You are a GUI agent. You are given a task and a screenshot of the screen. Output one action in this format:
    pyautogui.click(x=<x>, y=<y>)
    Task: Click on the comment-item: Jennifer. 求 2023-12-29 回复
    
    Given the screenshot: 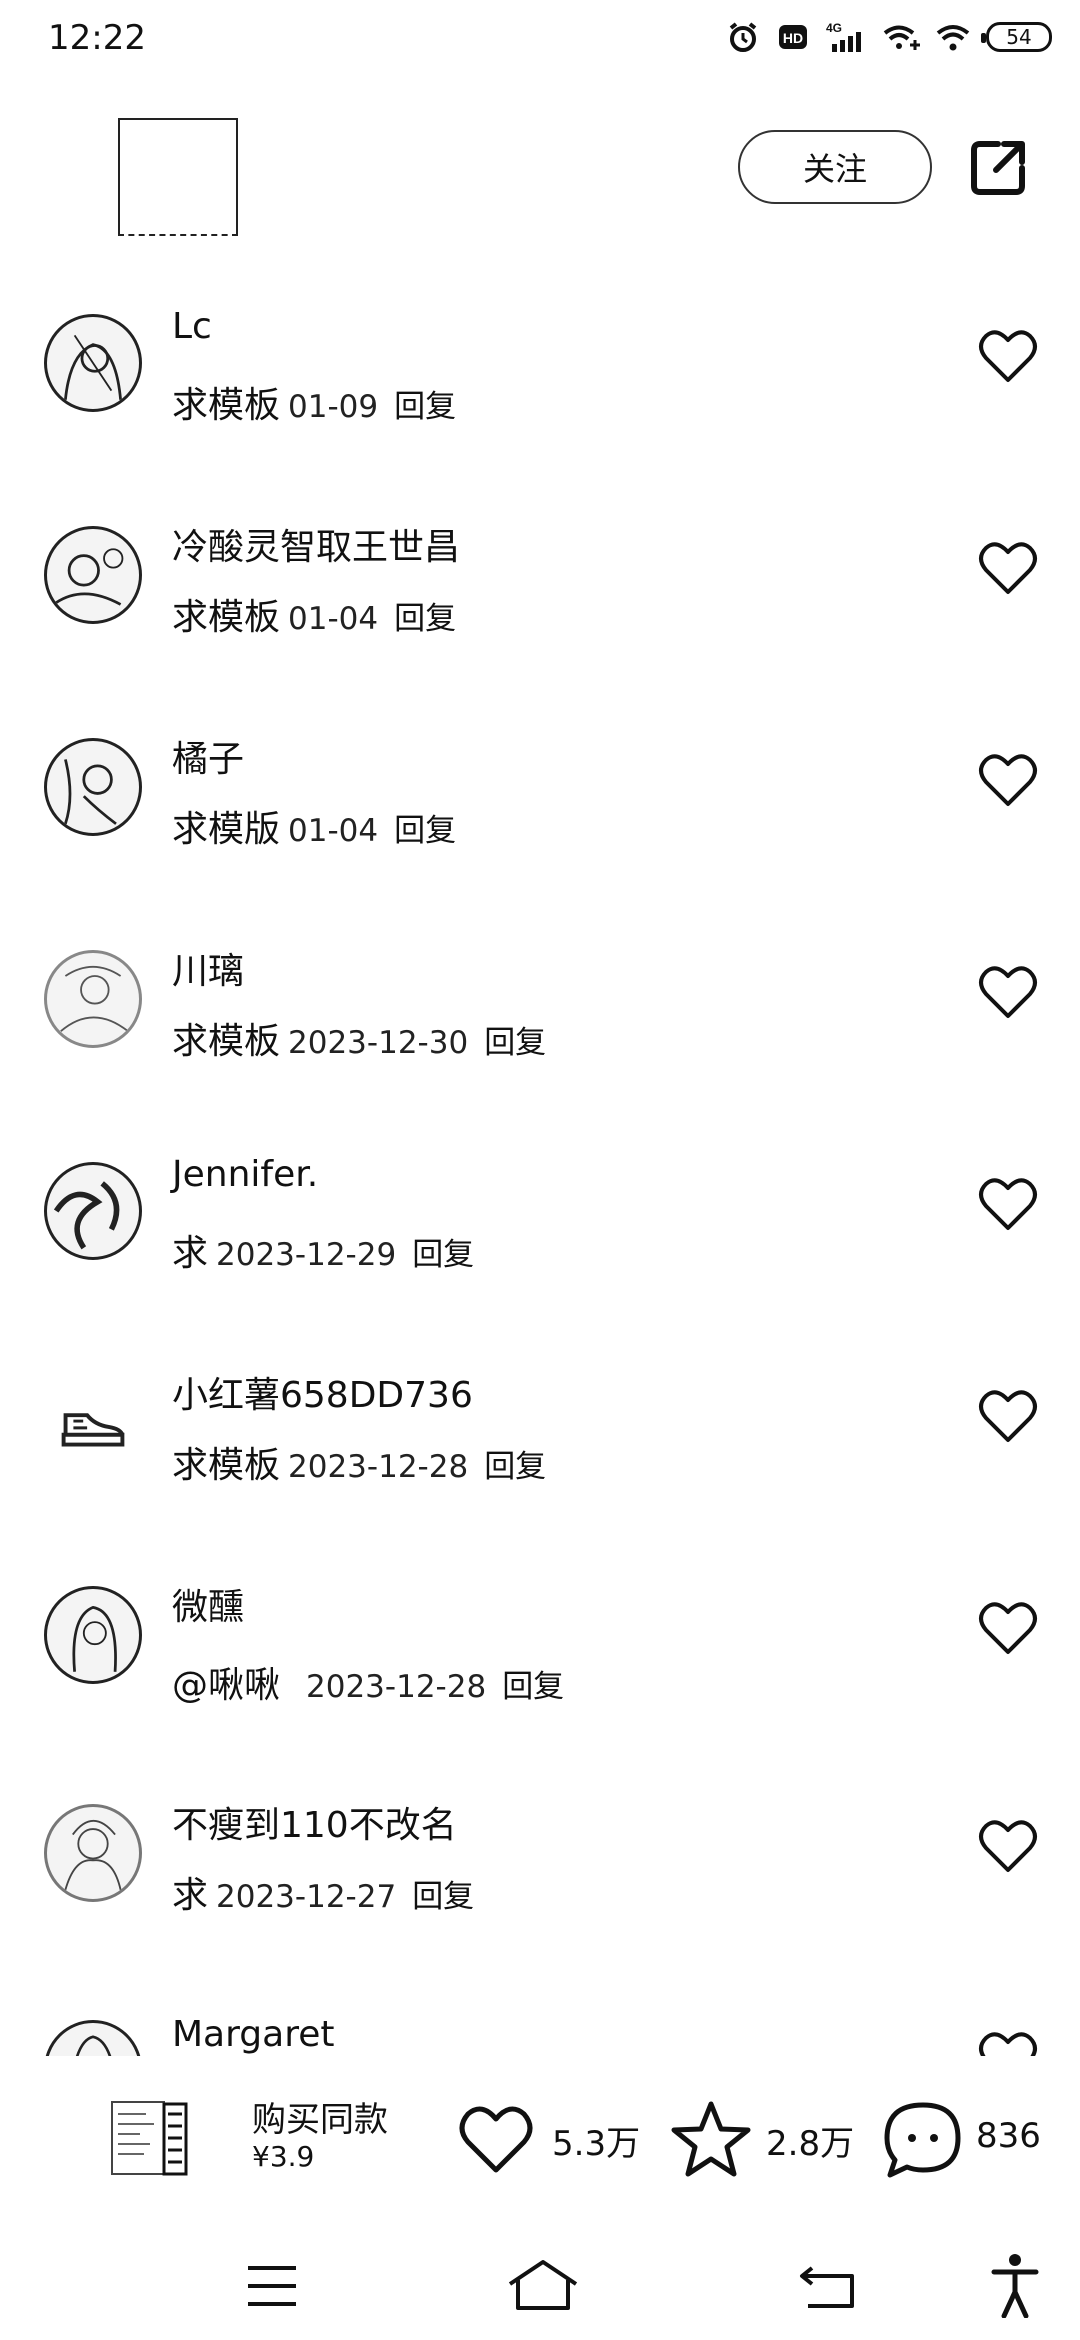 What is the action you would take?
    pyautogui.click(x=540, y=1248)
    